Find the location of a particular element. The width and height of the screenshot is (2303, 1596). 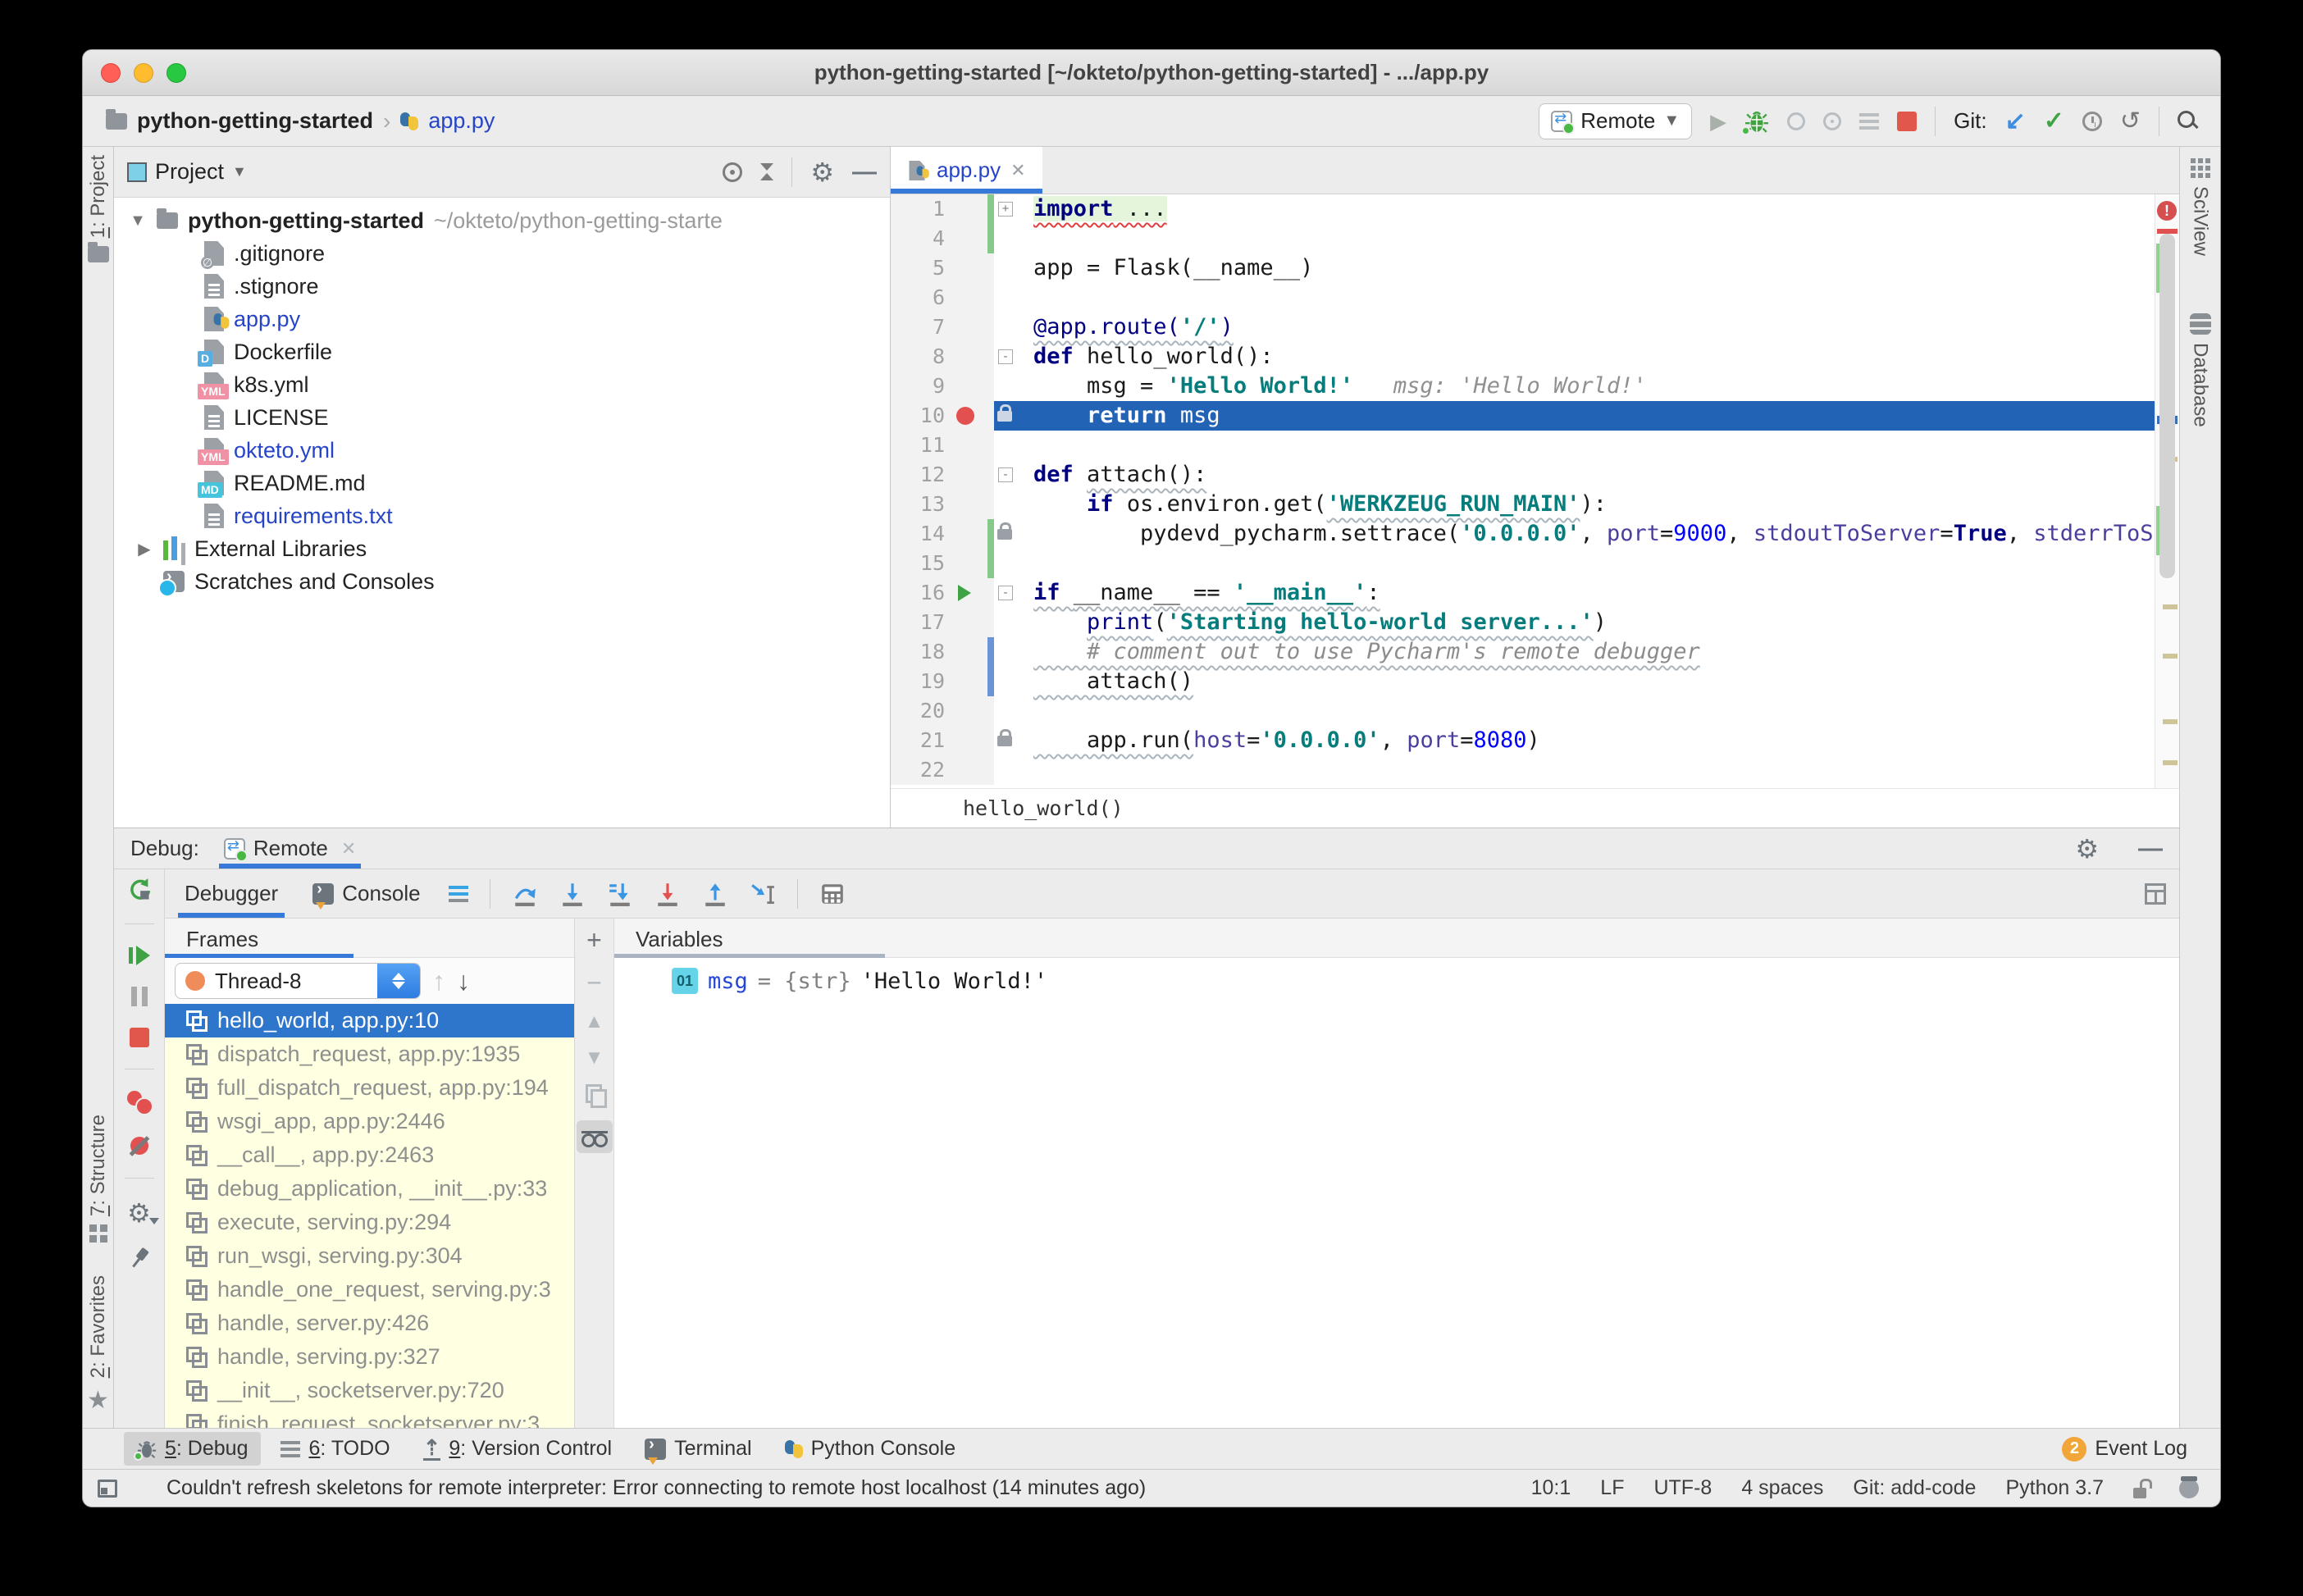

tree-item: .stignore is located at coordinates (502, 286).